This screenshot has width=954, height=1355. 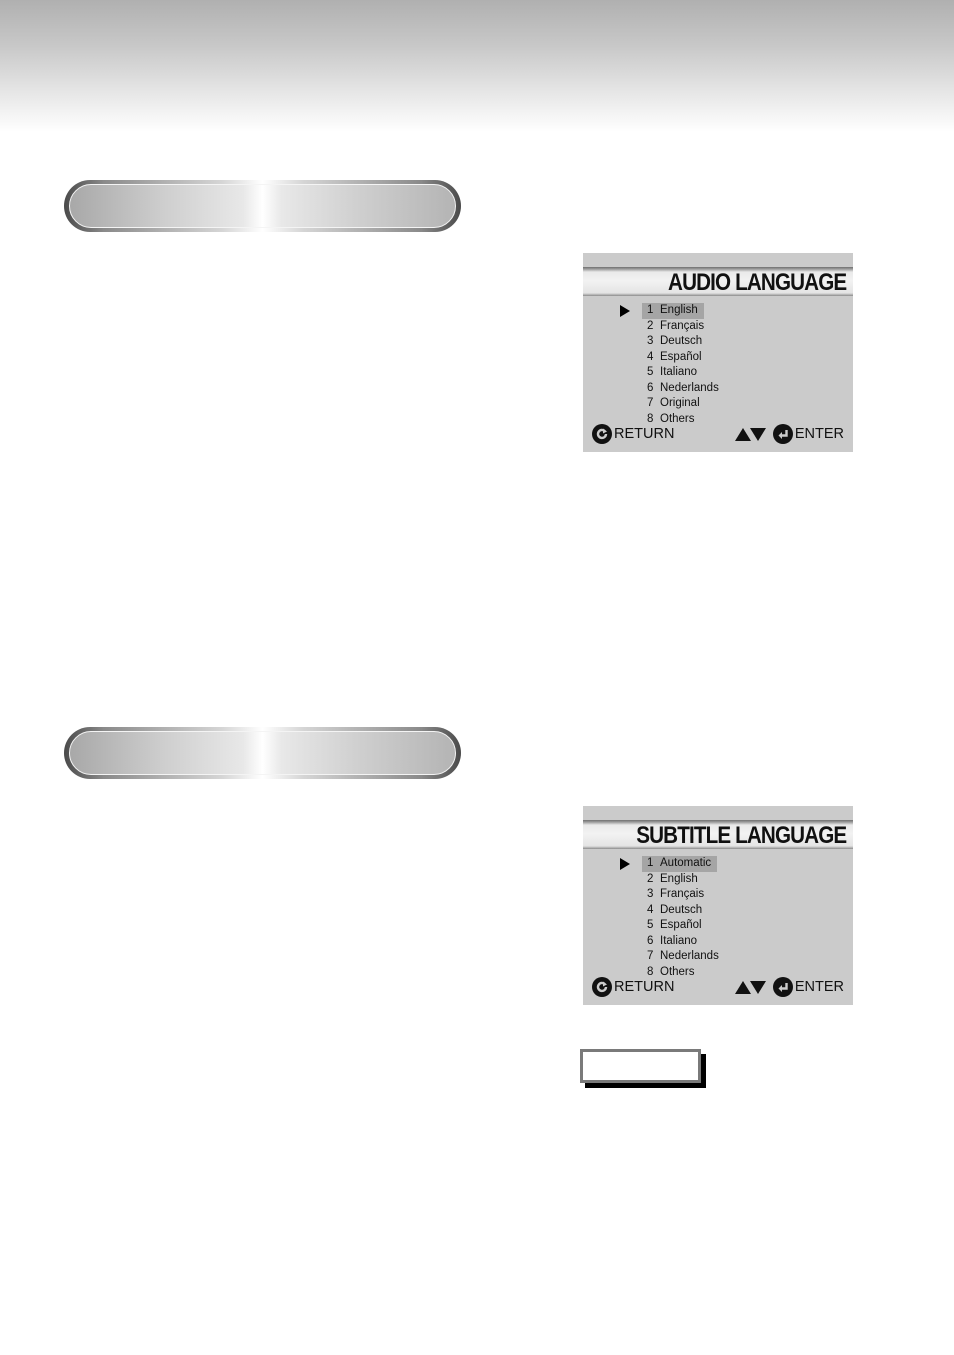 I want to click on menu-item: 2 English, so click(x=673, y=880).